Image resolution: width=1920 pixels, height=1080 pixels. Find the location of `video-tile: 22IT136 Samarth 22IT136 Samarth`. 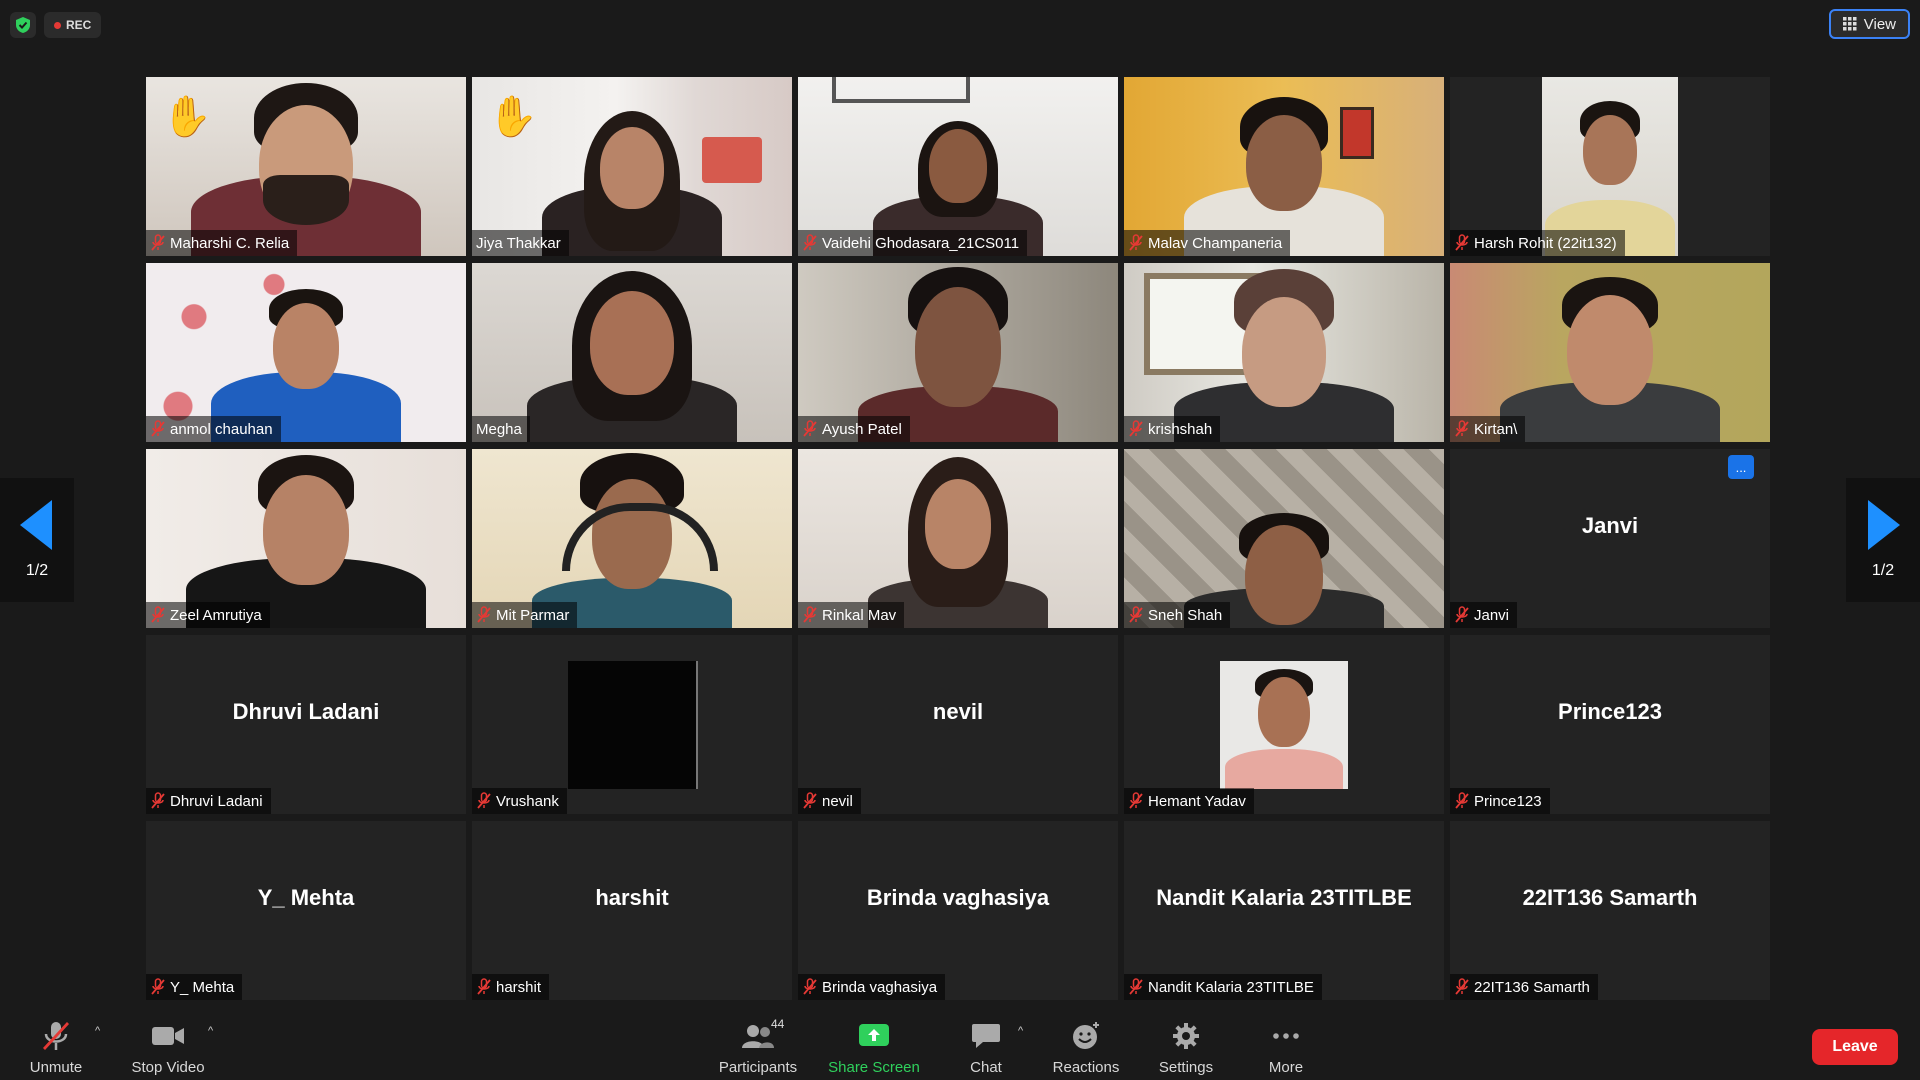

video-tile: 22IT136 Samarth 22IT136 Samarth is located at coordinates (1610, 910).